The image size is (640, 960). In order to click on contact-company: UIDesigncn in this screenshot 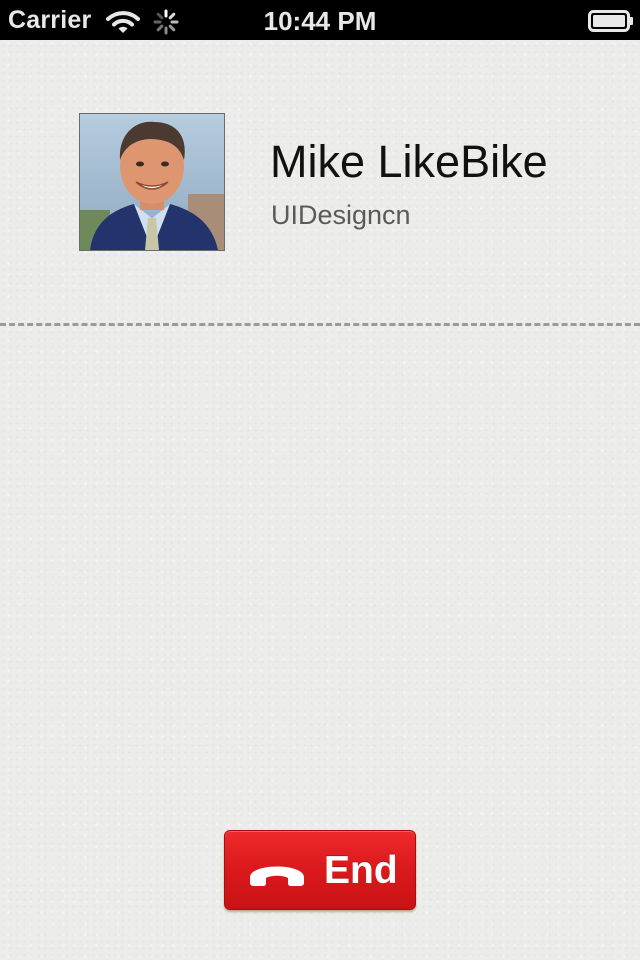, I will do `click(341, 215)`.